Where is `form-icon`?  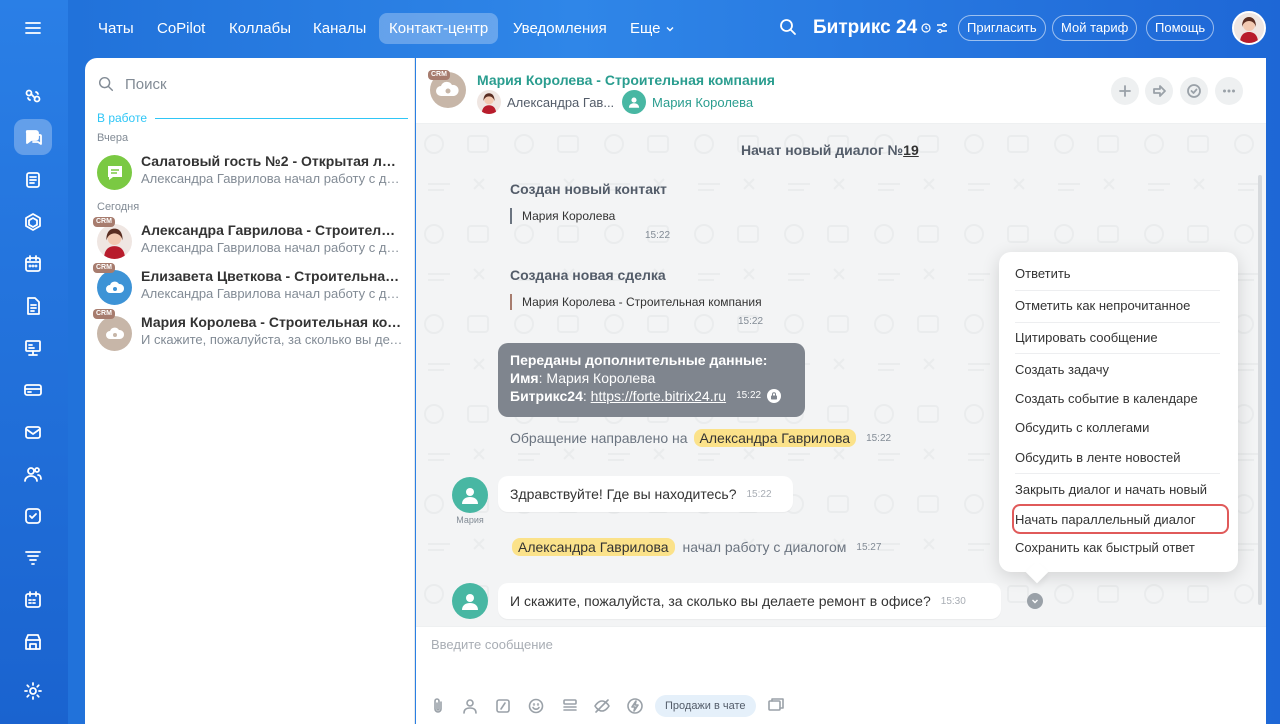
form-icon is located at coordinates (503, 706).